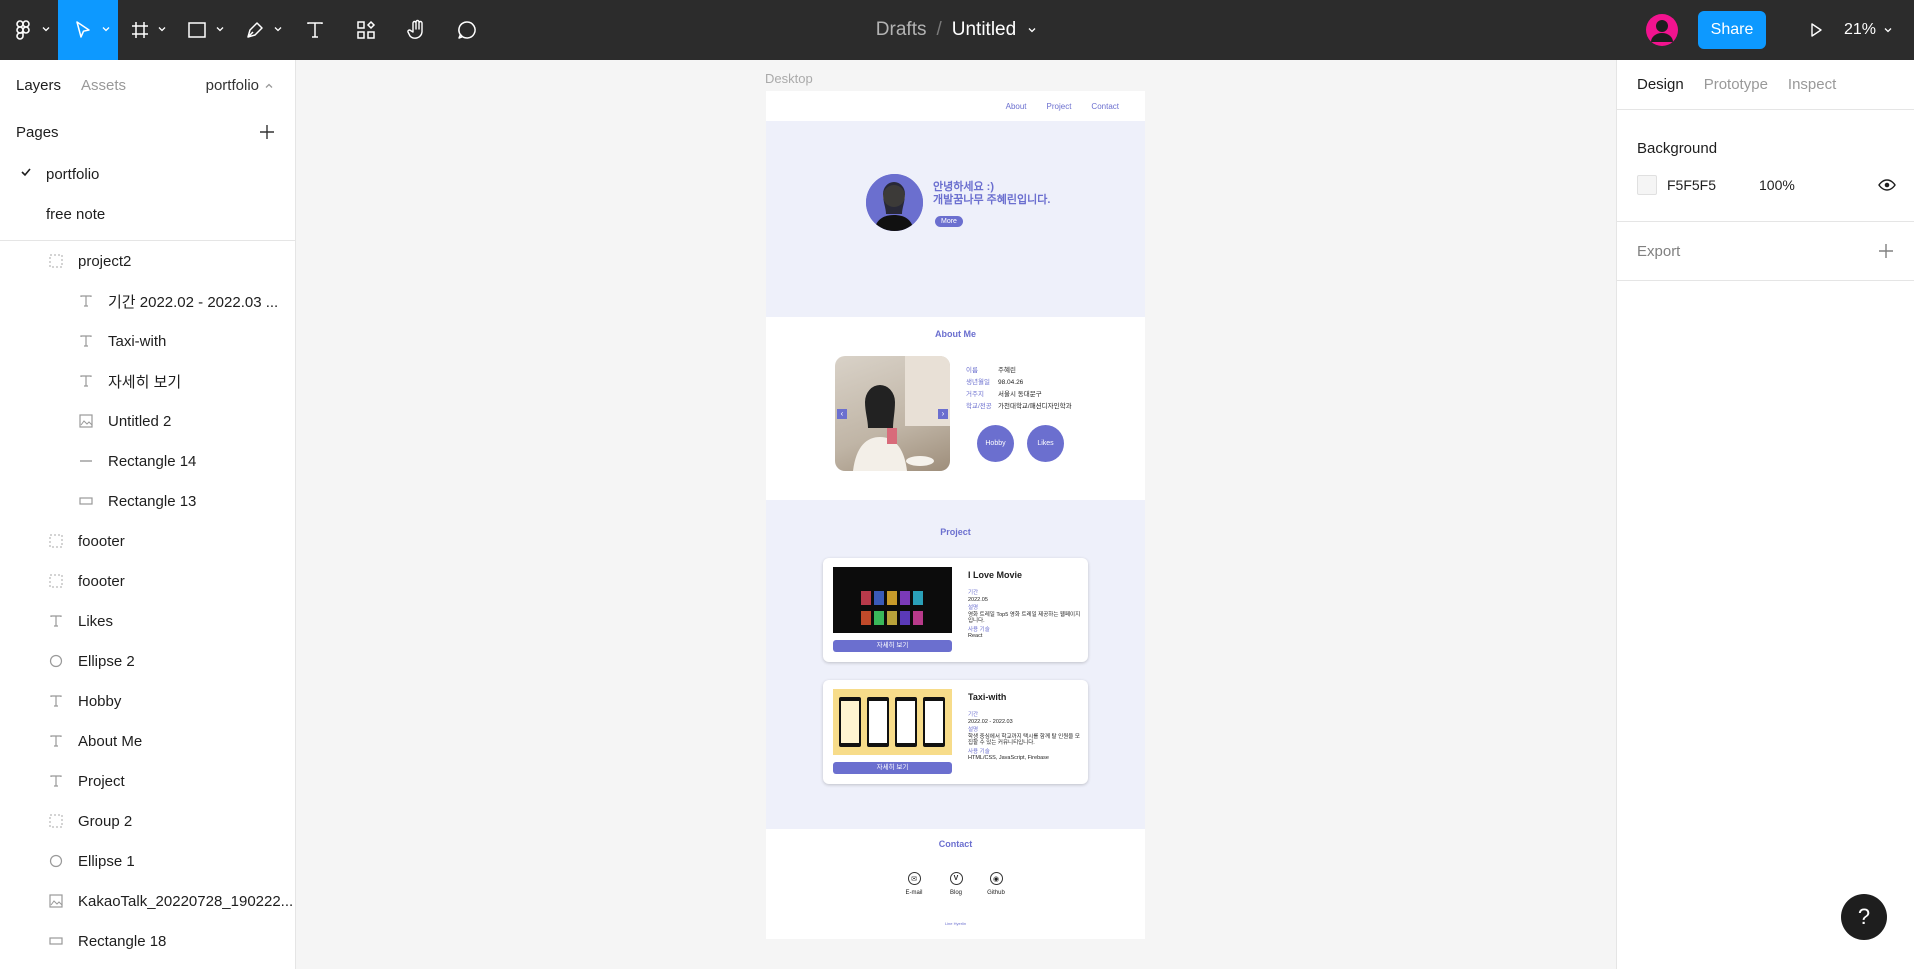  What do you see at coordinates (147, 701) in the screenshot?
I see `layer-row: Hobby` at bounding box center [147, 701].